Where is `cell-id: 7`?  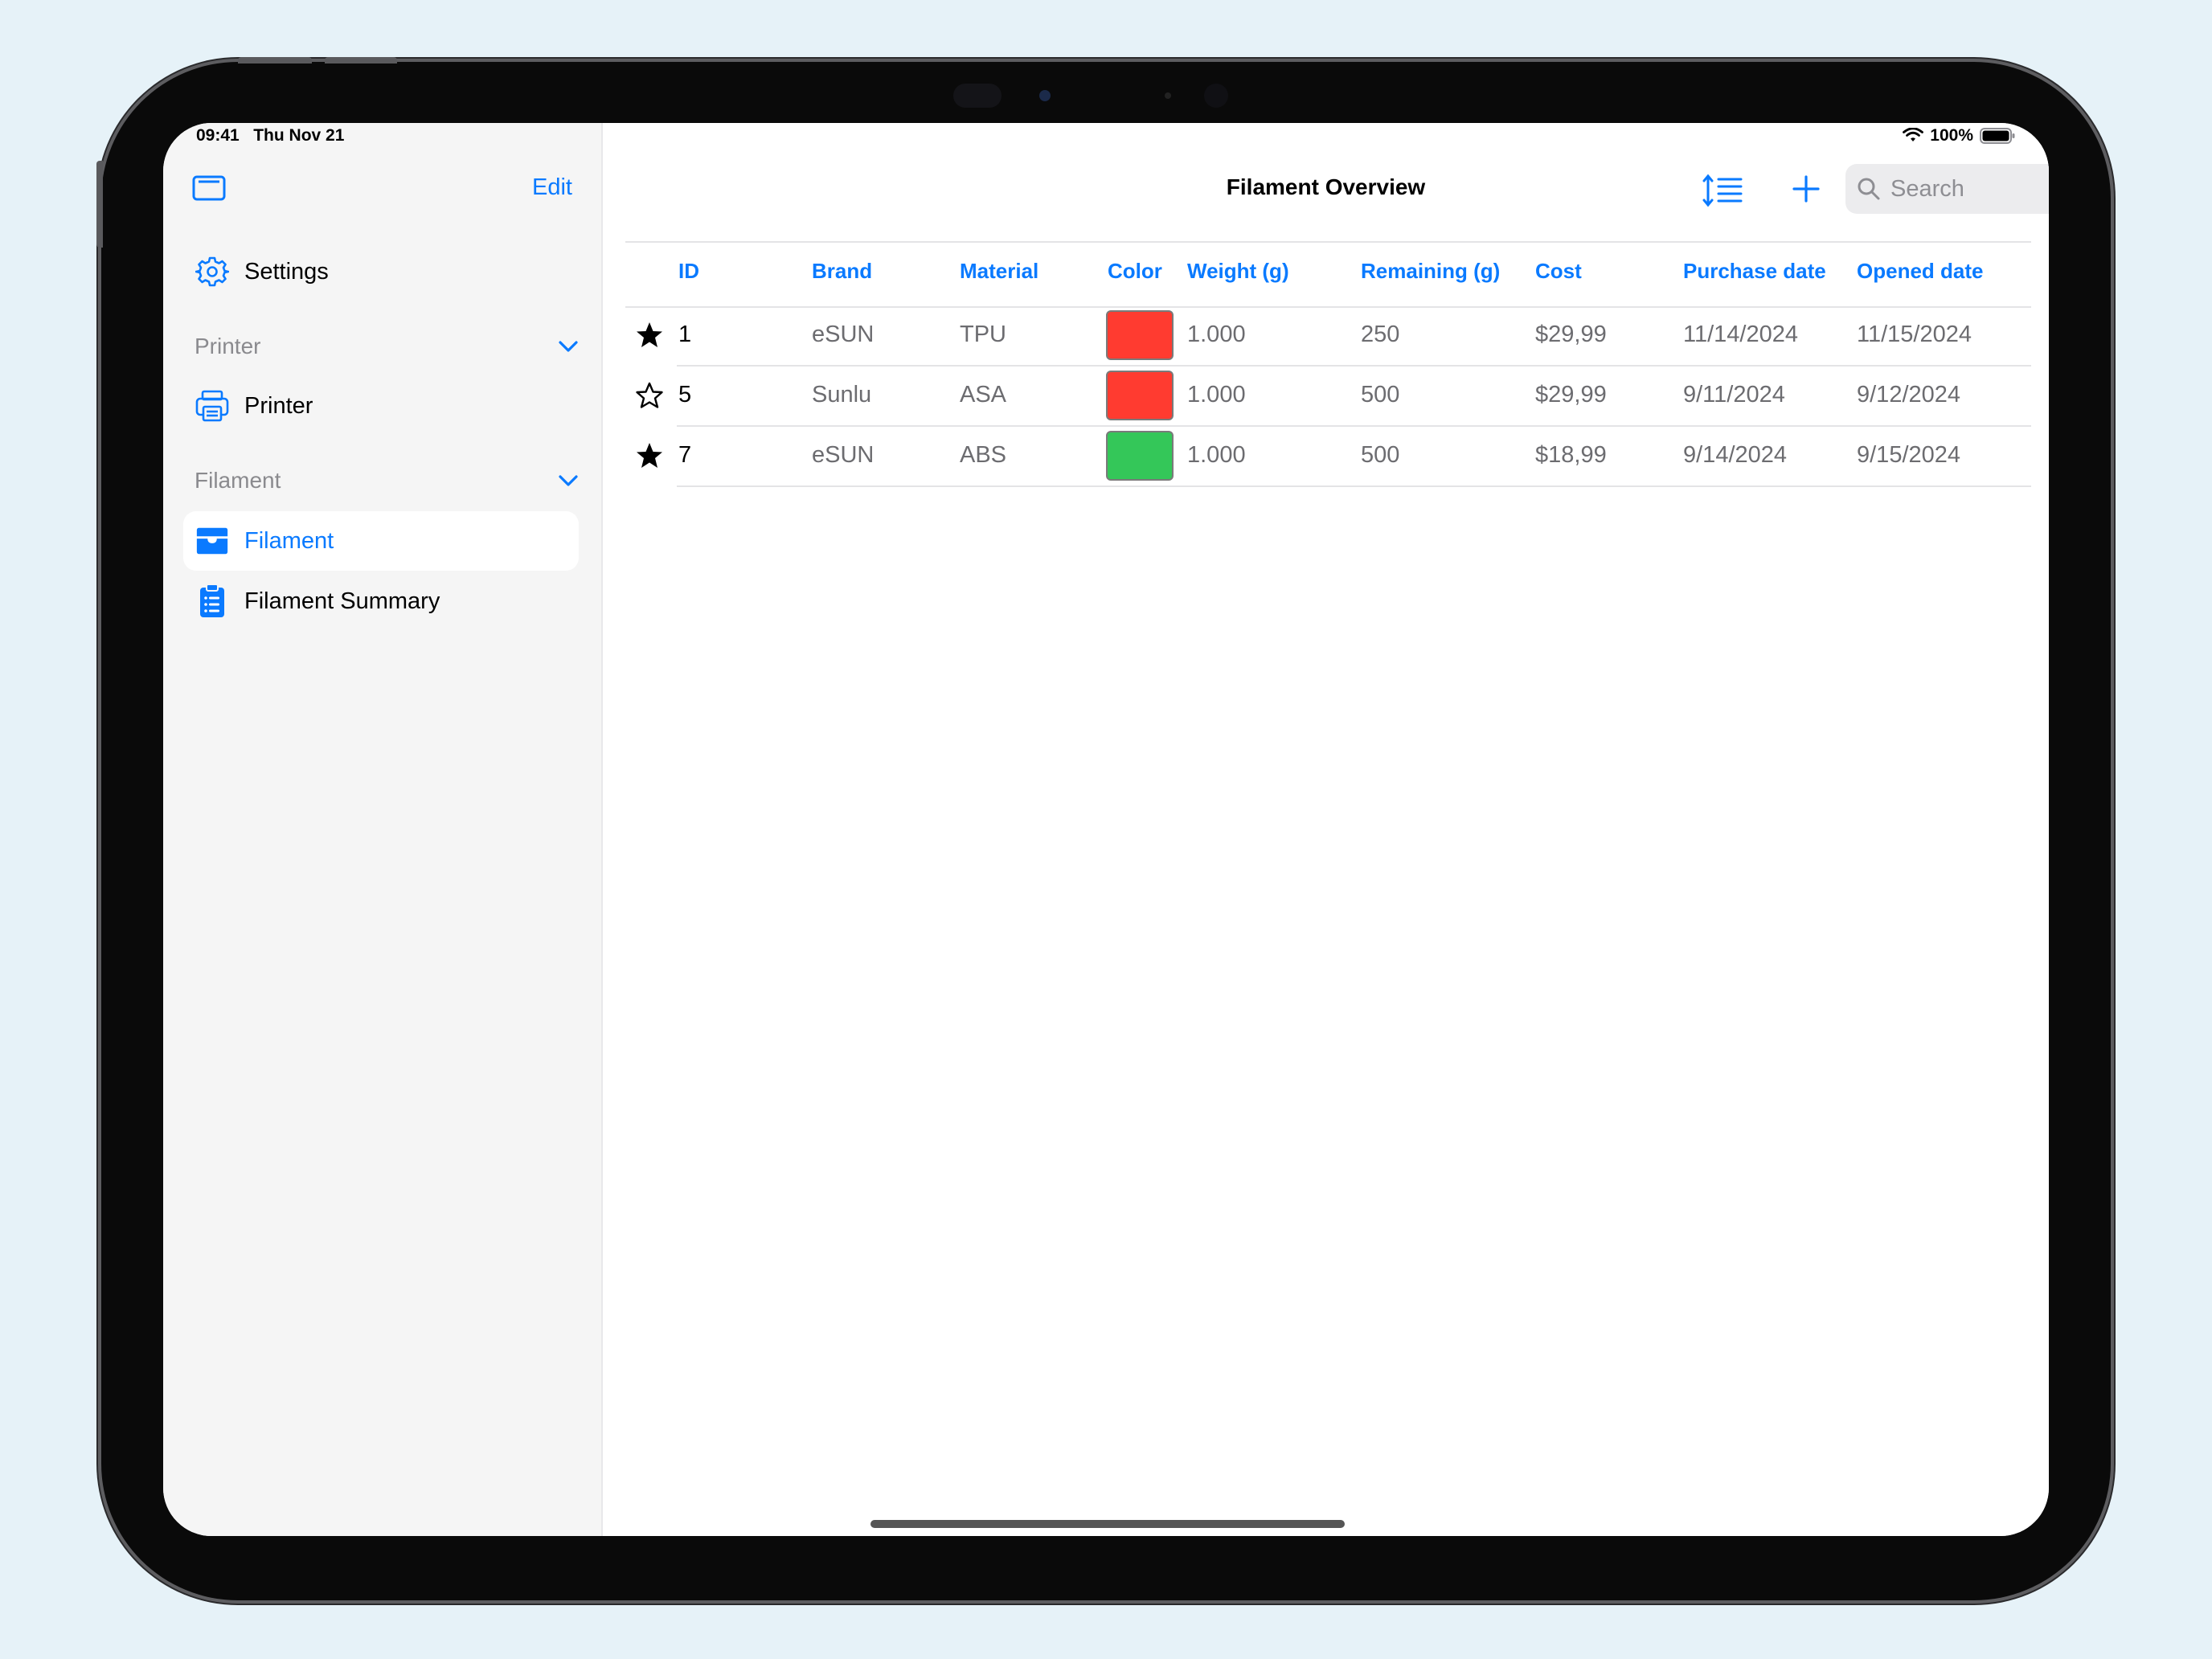 cell-id: 7 is located at coordinates (685, 455).